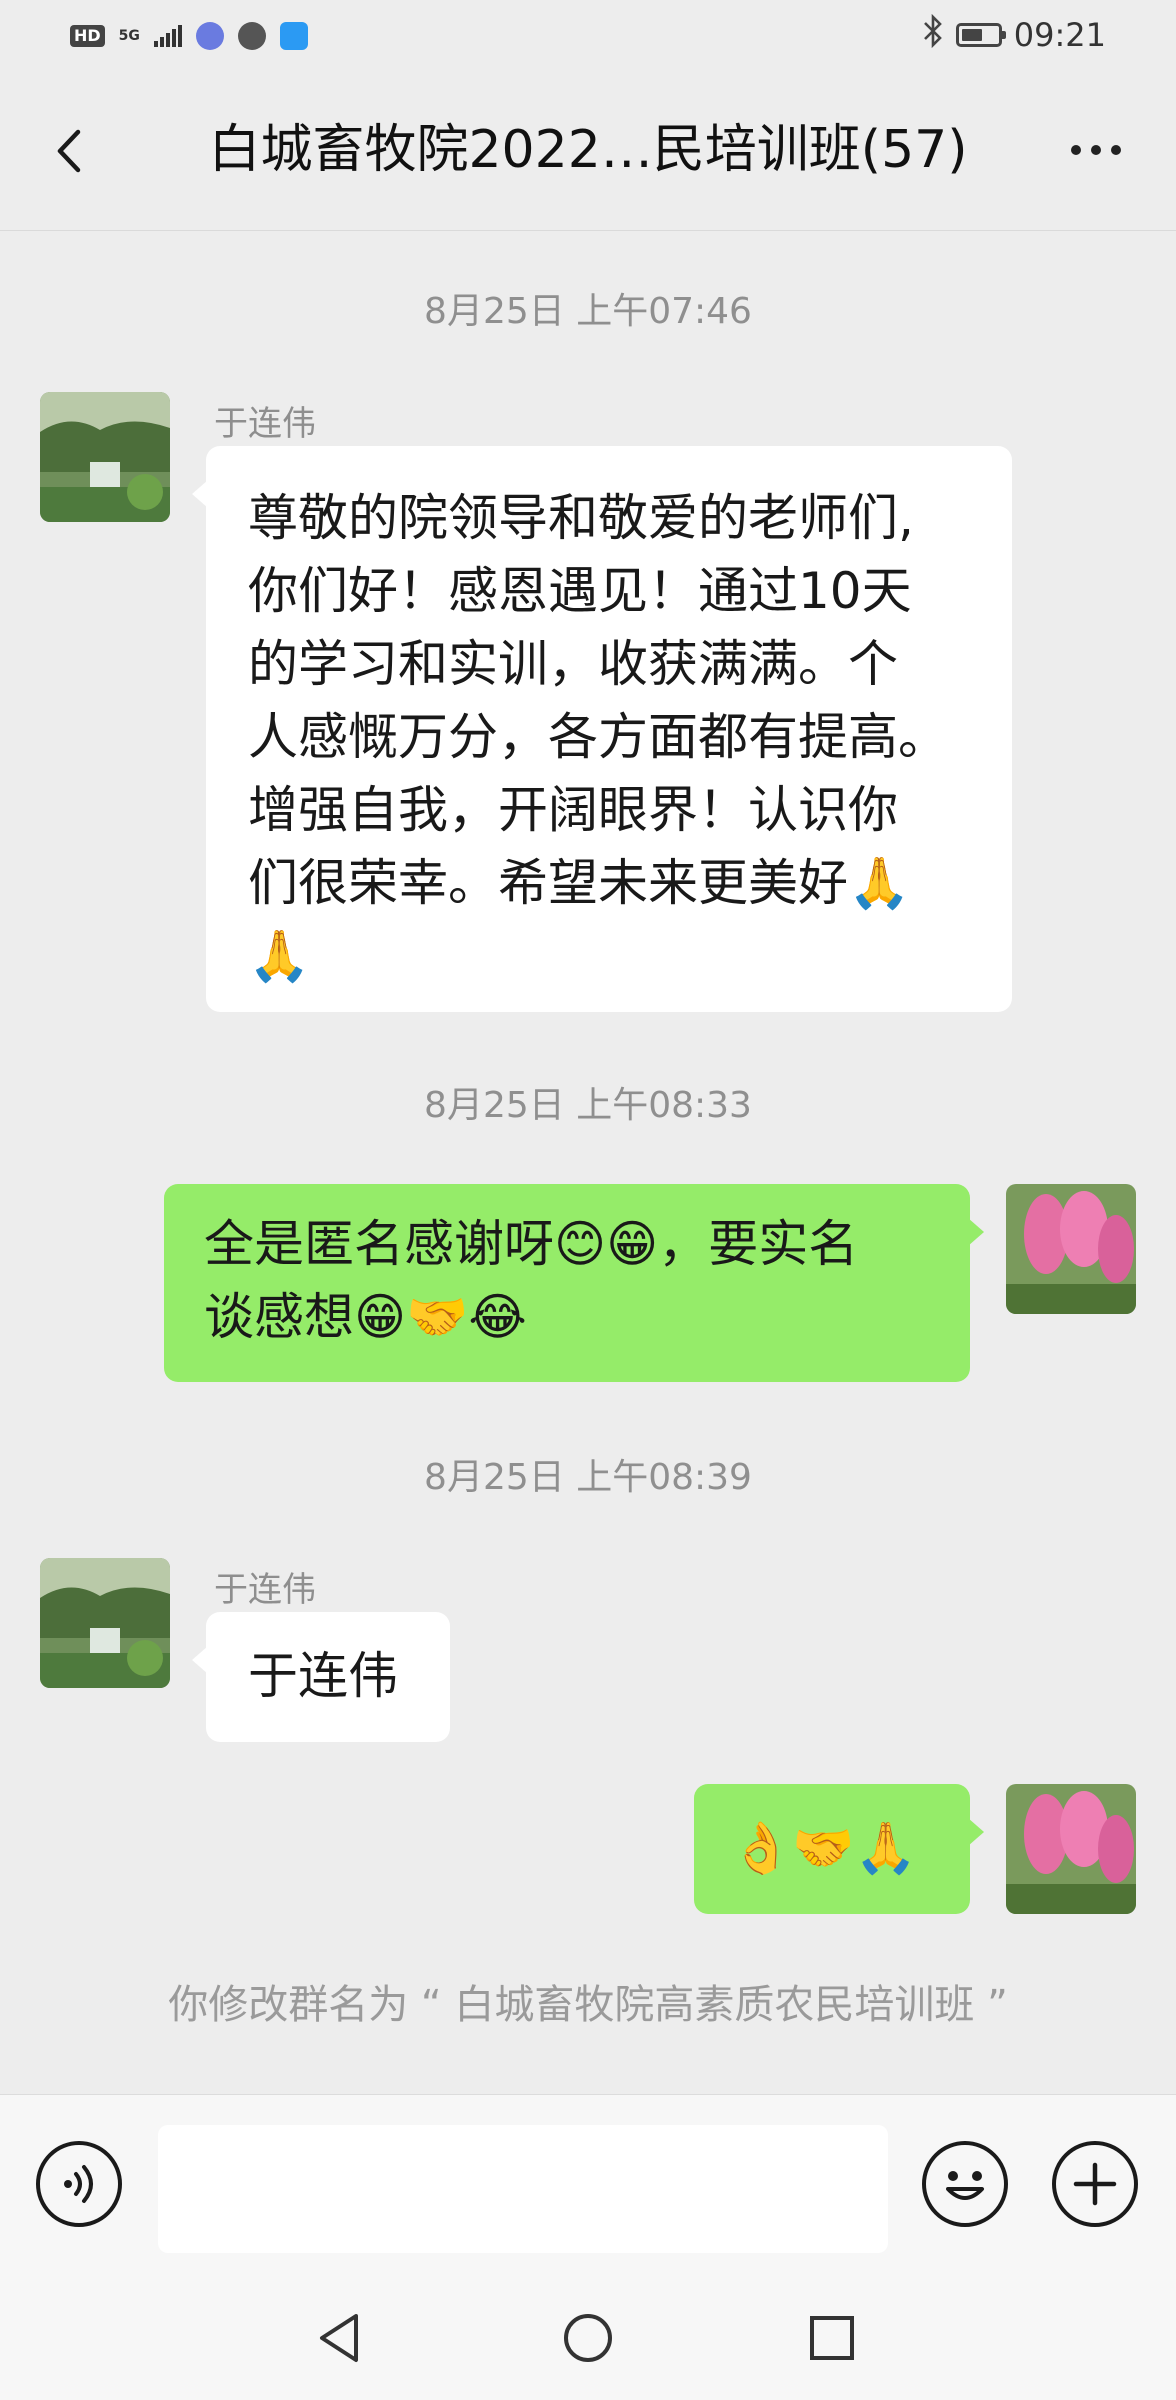 The height and width of the screenshot is (2400, 1176). Describe the element at coordinates (251, 36) in the screenshot. I see `browser-app-icon` at that location.